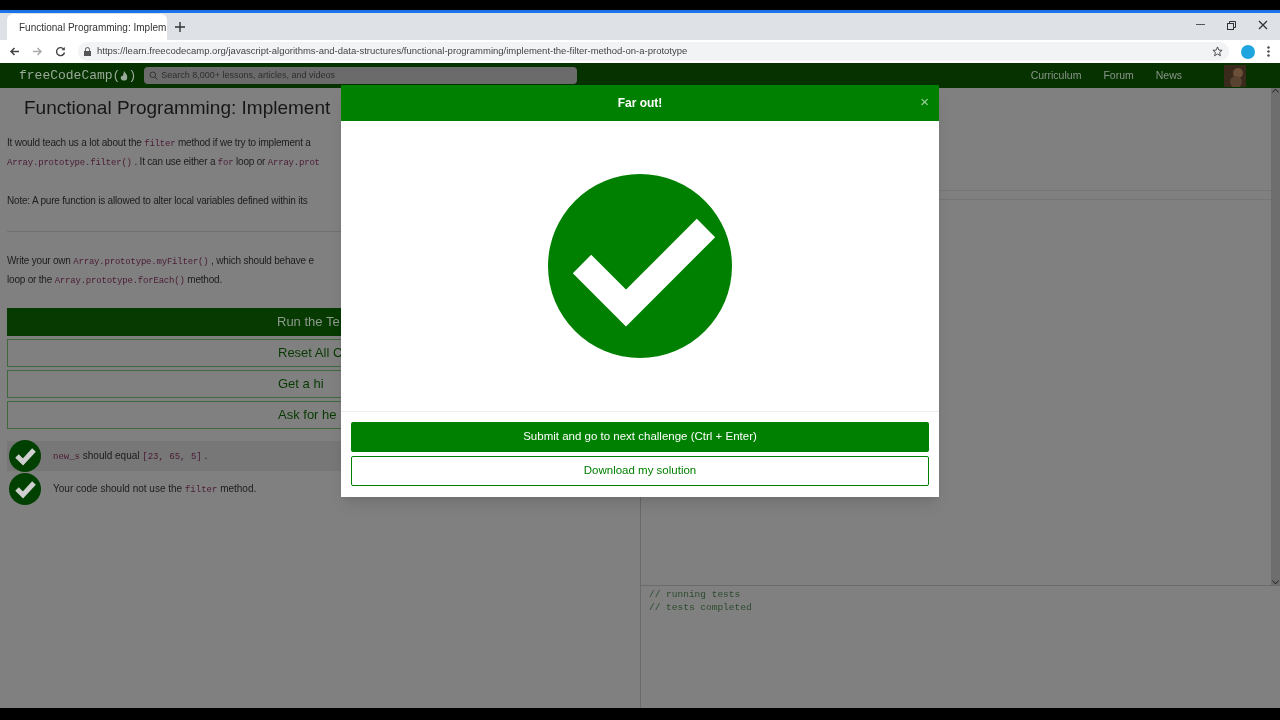 The image size is (1280, 720). Describe the element at coordinates (93, 27) in the screenshot. I see `tab-title: Functional Programming: Implem` at that location.